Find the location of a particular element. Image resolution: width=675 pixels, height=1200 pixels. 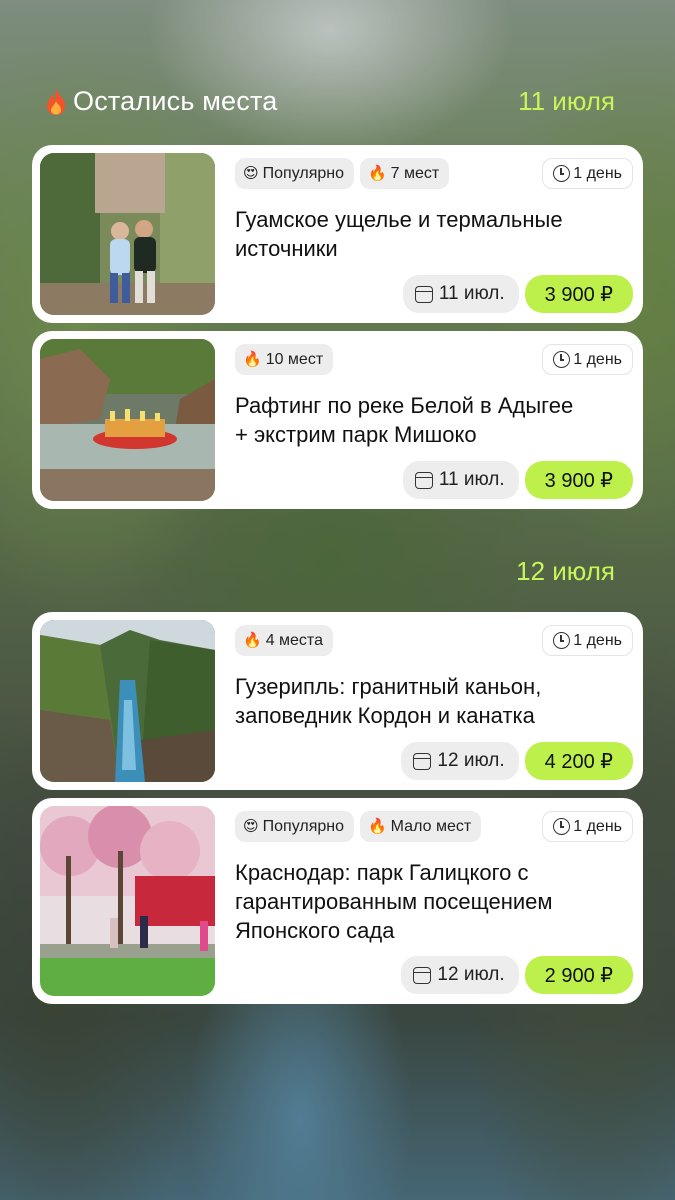

seats-badge: 🔥 10 мест is located at coordinates (284, 359).